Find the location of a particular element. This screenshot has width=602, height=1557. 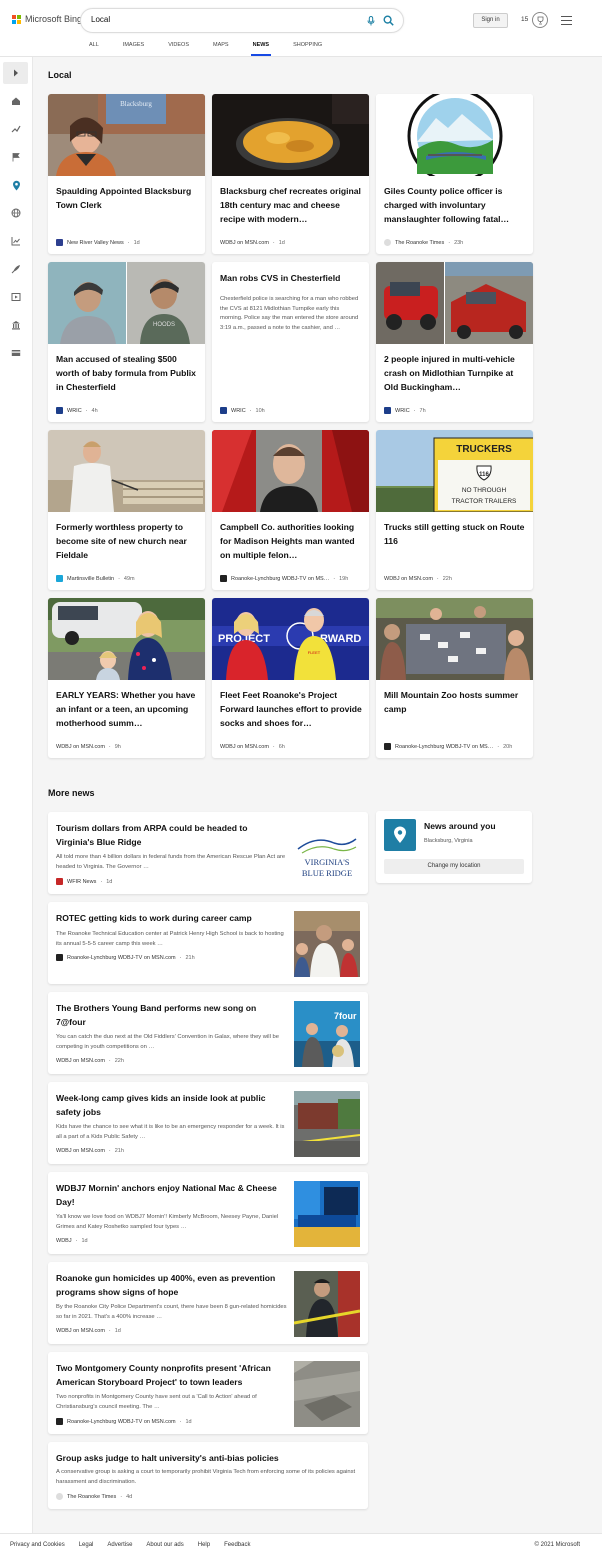

blue-ridge-logo-text-2: BLUE RIDGE is located at coordinates (327, 873).